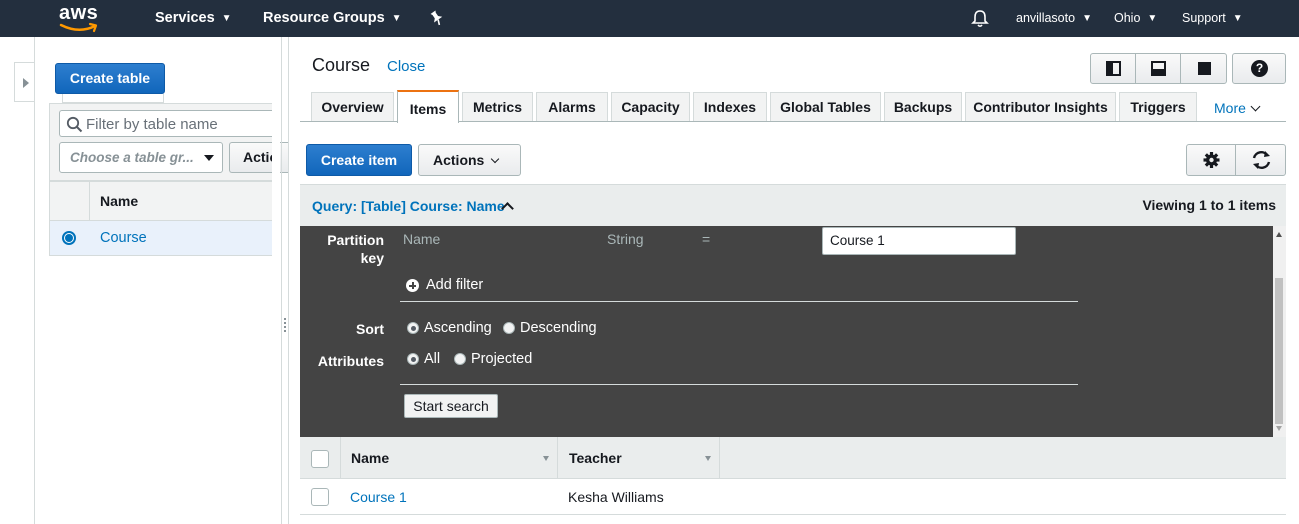  Describe the element at coordinates (74, 124) in the screenshot. I see `search-icon` at that location.